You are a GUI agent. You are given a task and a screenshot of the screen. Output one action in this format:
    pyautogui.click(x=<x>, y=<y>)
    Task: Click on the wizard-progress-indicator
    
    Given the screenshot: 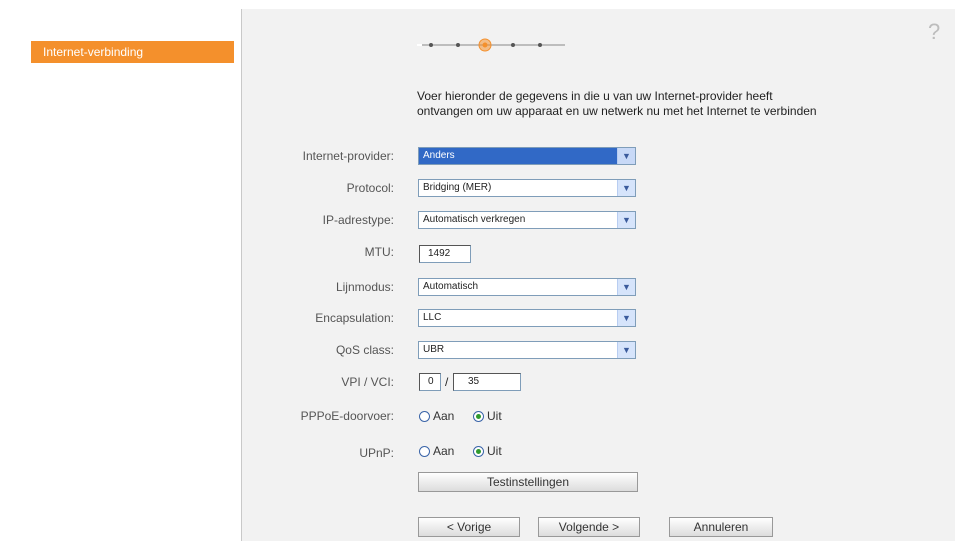 What is the action you would take?
    pyautogui.click(x=491, y=45)
    